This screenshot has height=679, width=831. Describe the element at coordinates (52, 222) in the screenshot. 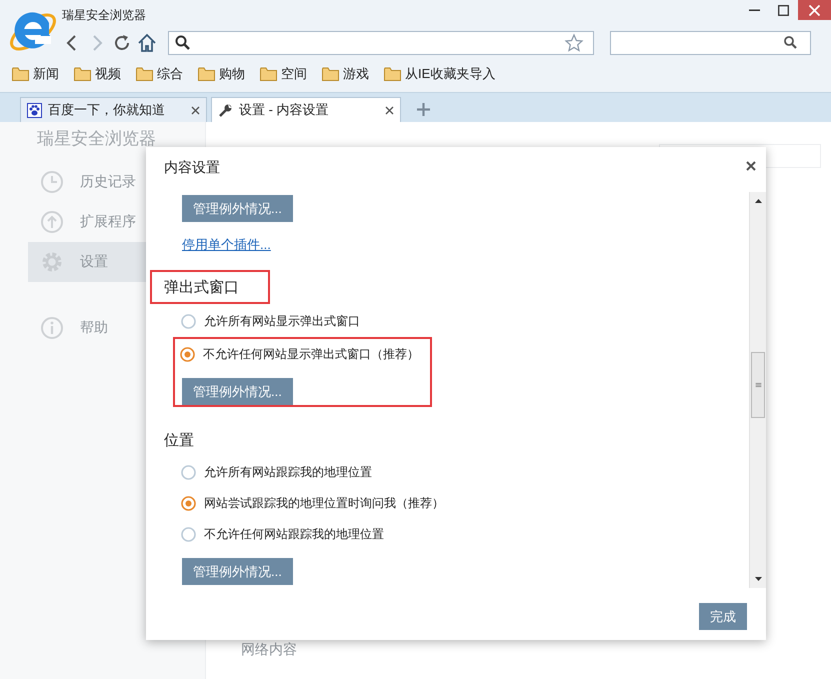

I see `upload-icon` at that location.